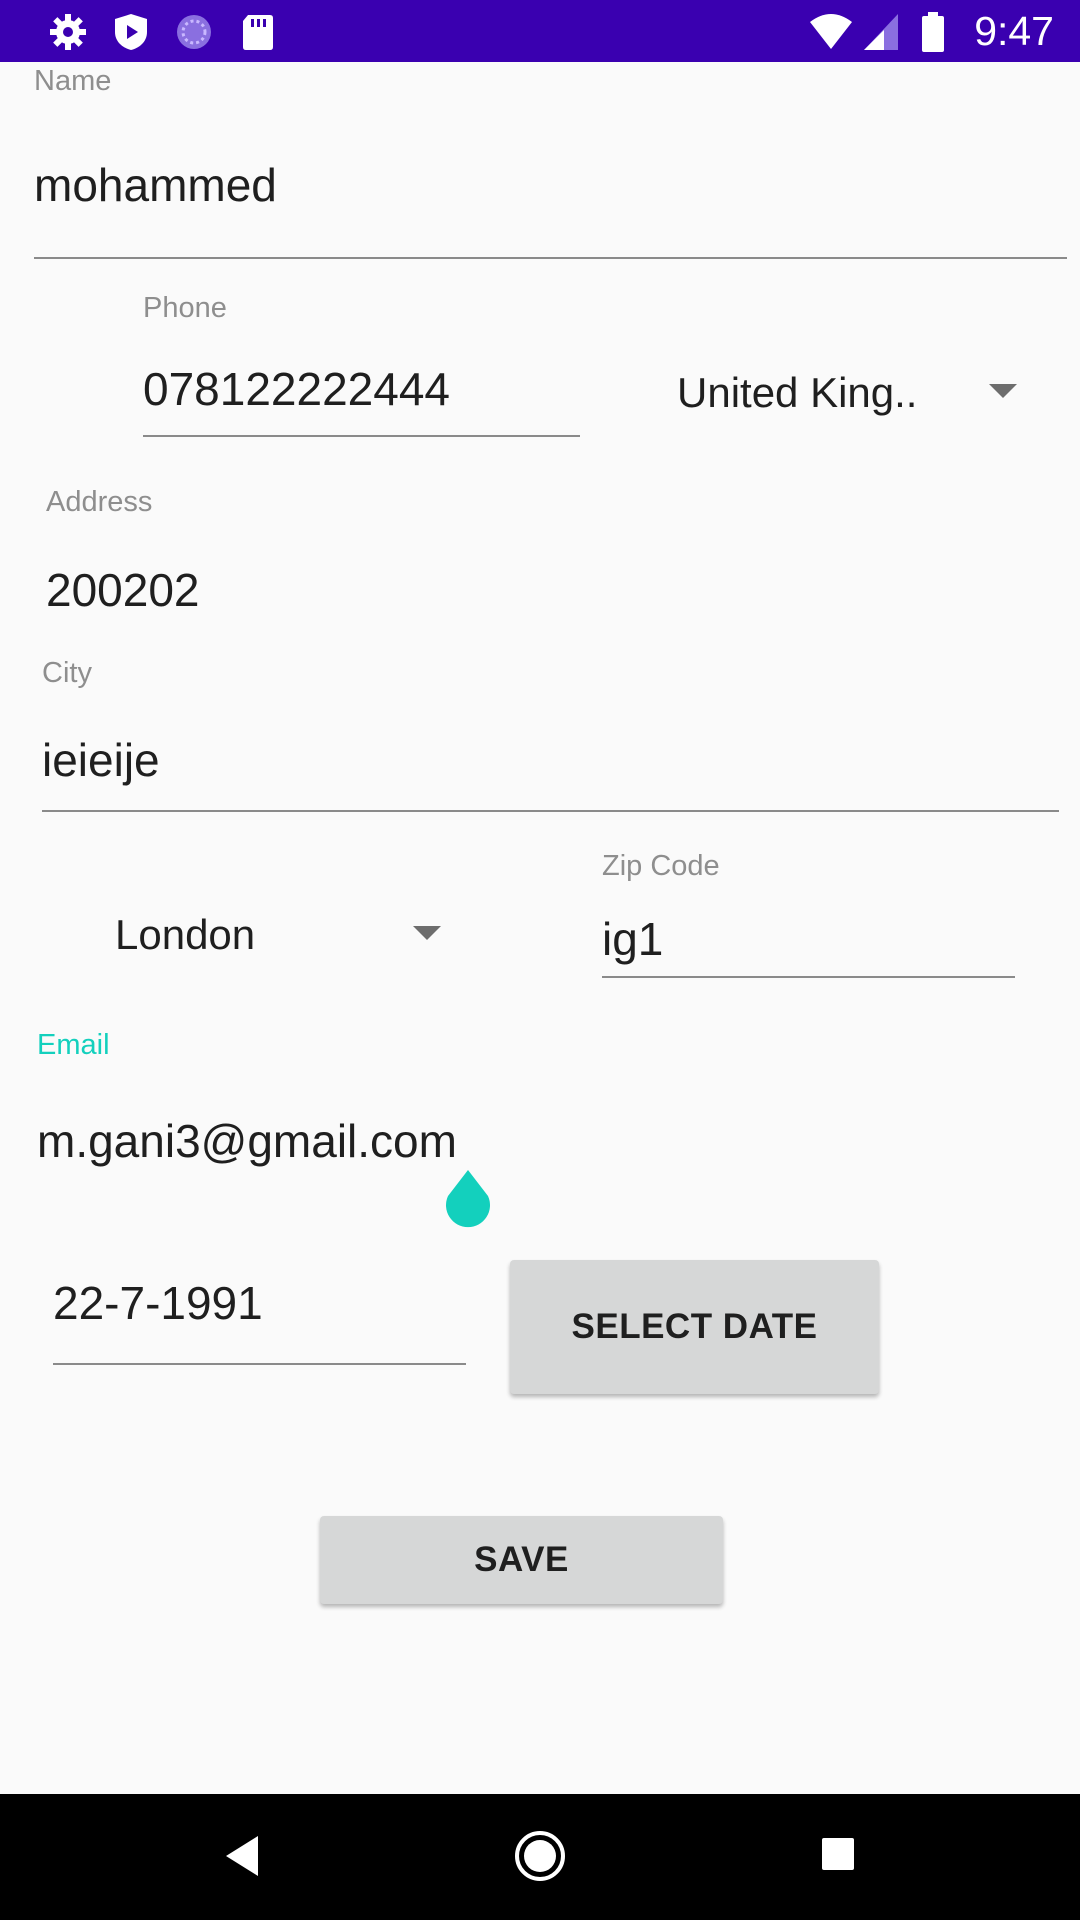 The image size is (1080, 1920). I want to click on name-label: Name, so click(73, 81).